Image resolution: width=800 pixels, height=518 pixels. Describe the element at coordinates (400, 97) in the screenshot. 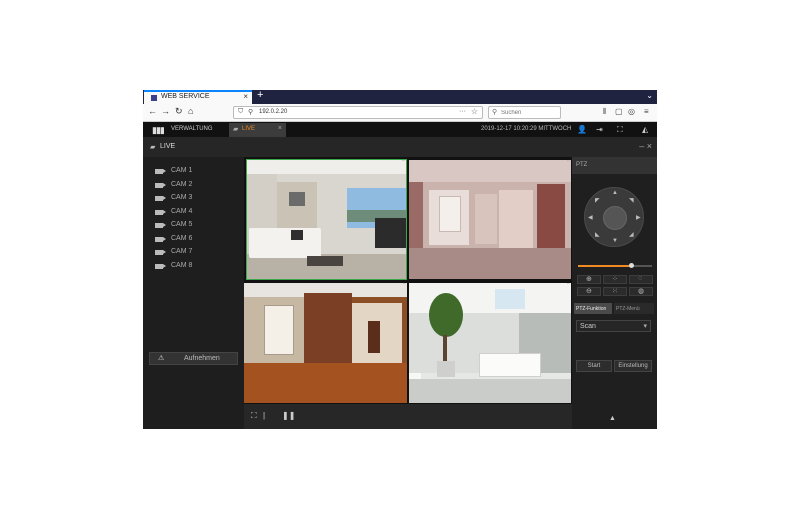

I see `browser-tab-strip: WEB SERVICE × + ⌄` at that location.